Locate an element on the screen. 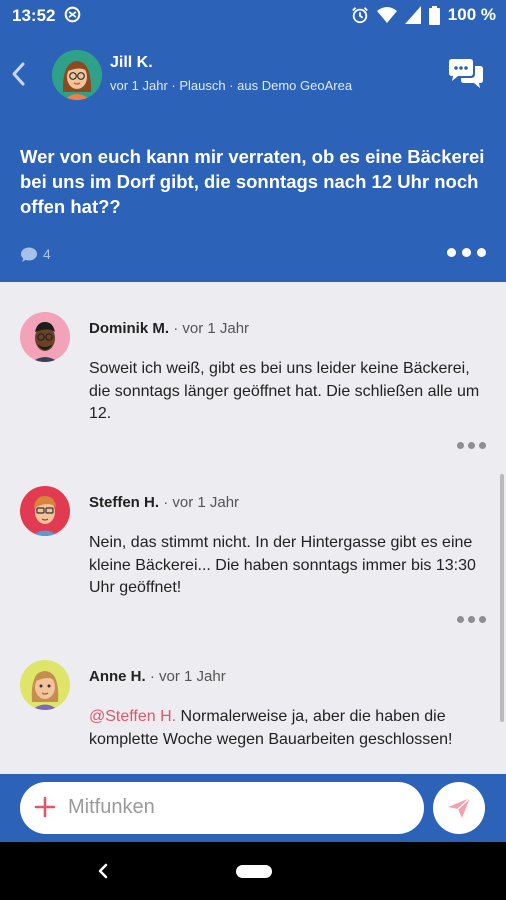 This screenshot has height=900, width=506. nav-back-icon is located at coordinates (103, 871).